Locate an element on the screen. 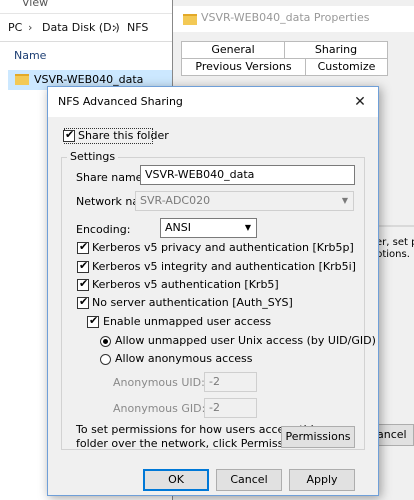  auth-sys-checkbox is located at coordinates (83, 302).